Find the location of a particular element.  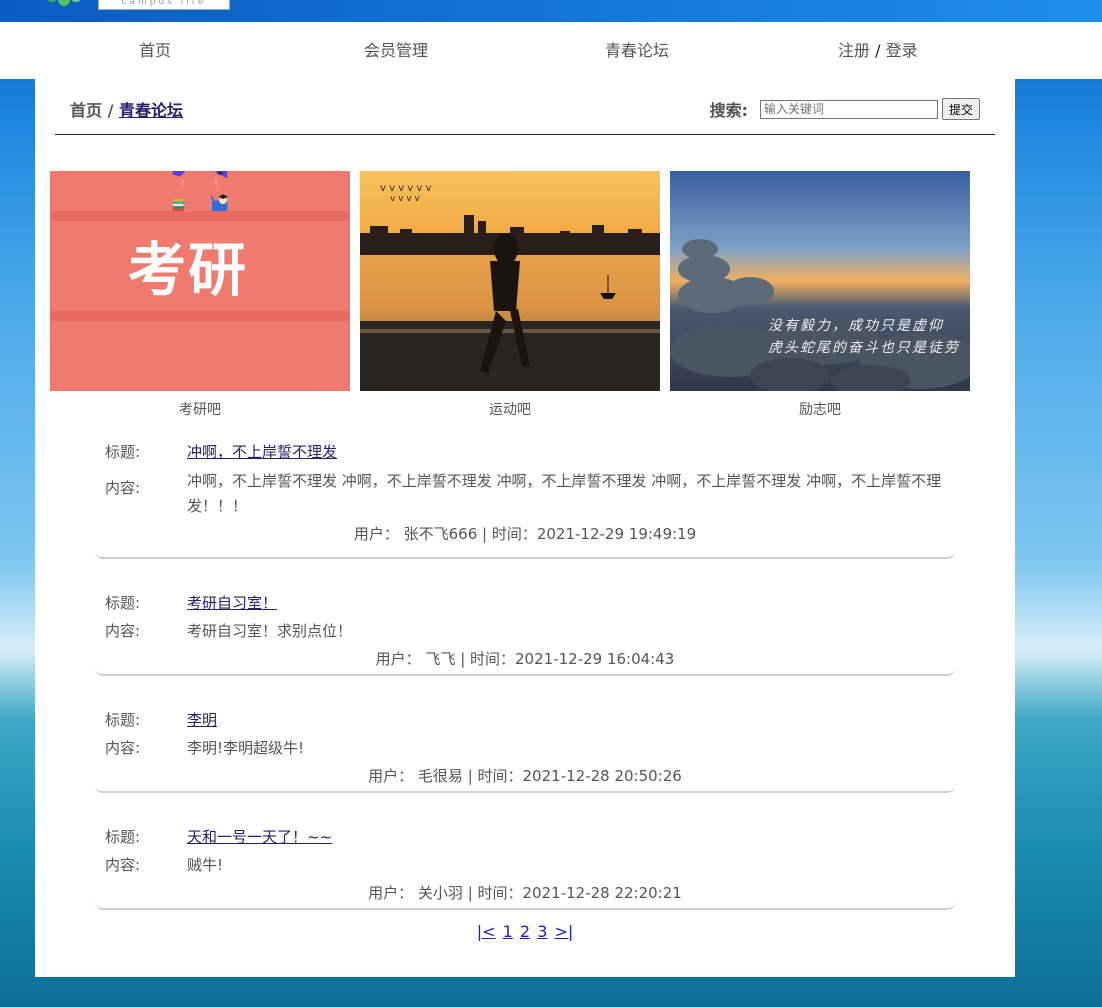

category-card-kaoyan: ♫ ♫ ♪ ♪ 考研 考研吧 is located at coordinates (200, 295).